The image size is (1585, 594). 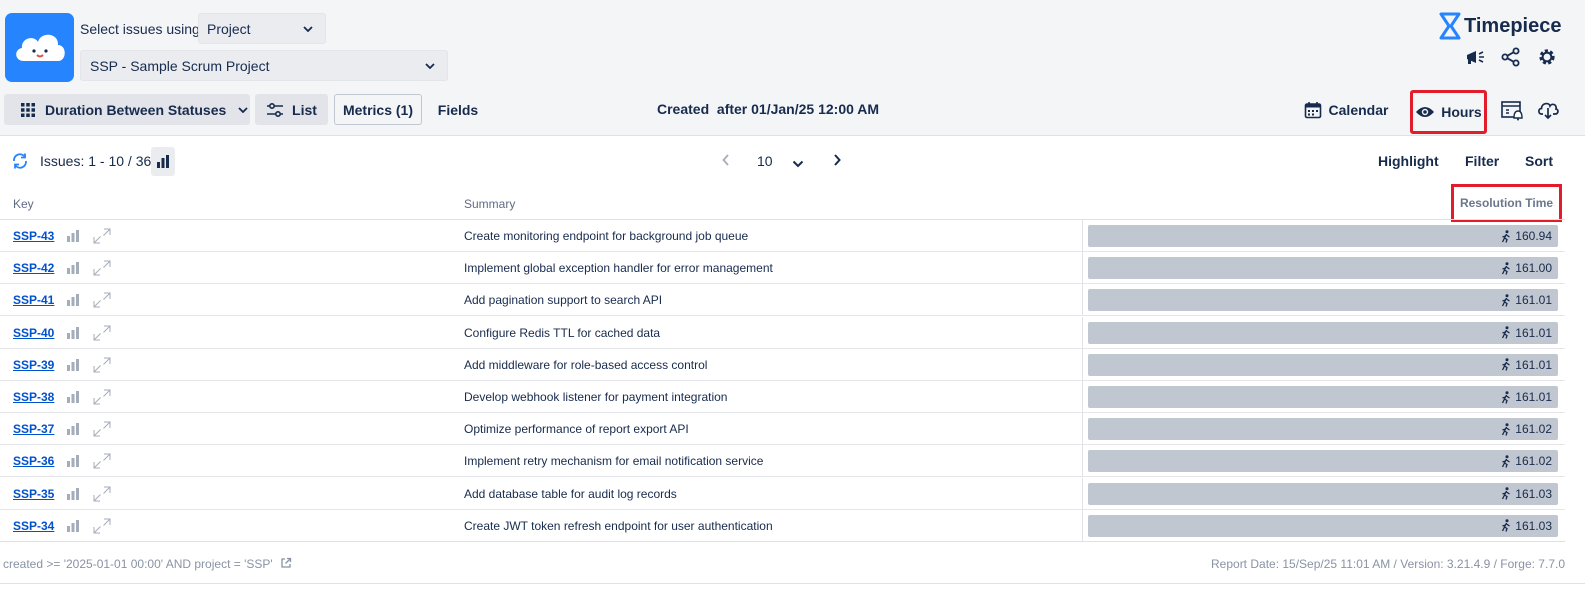 I want to click on column-header-summary: Summary, so click(x=489, y=204).